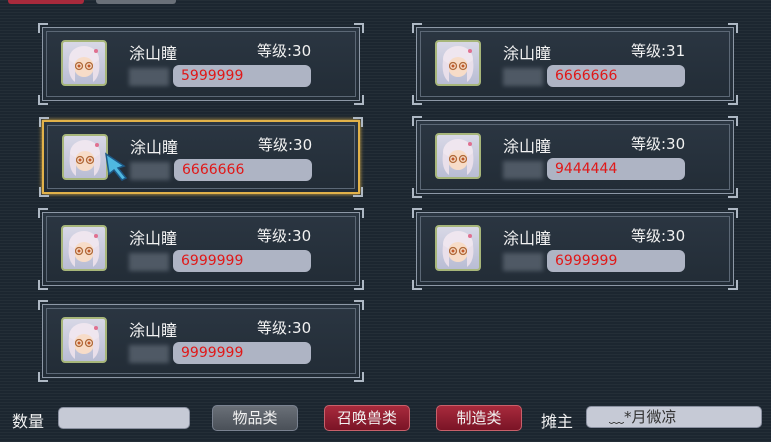  I want to click on category-button-summons: 召唤兽类, so click(367, 418).